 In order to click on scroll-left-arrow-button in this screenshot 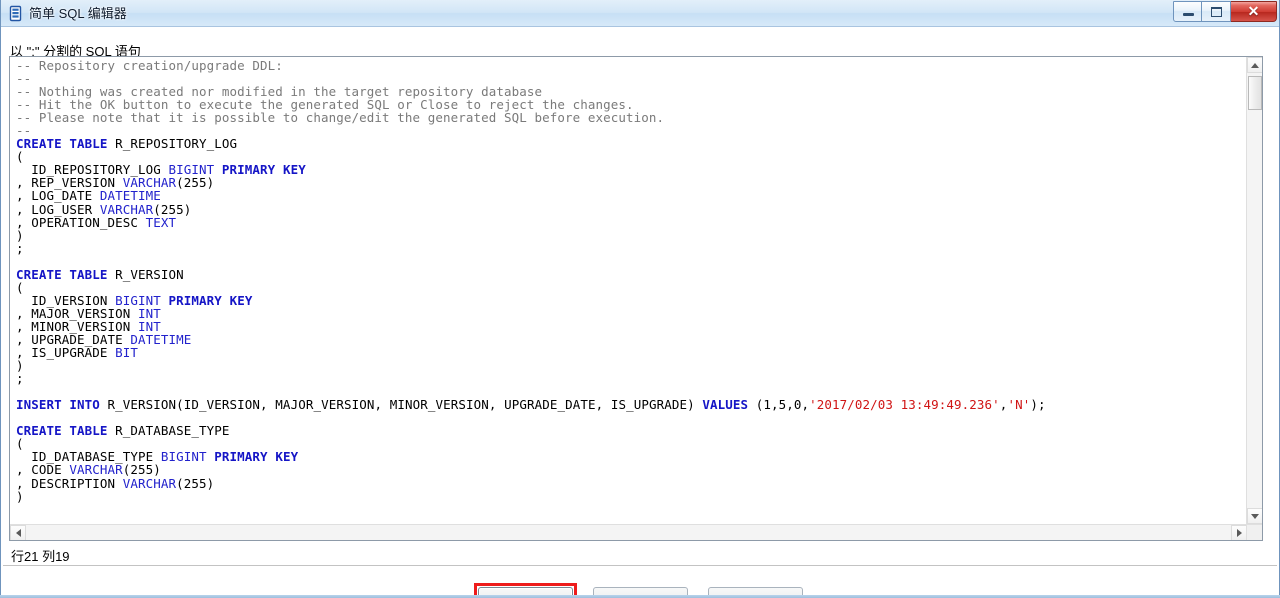, I will do `click(18, 532)`.